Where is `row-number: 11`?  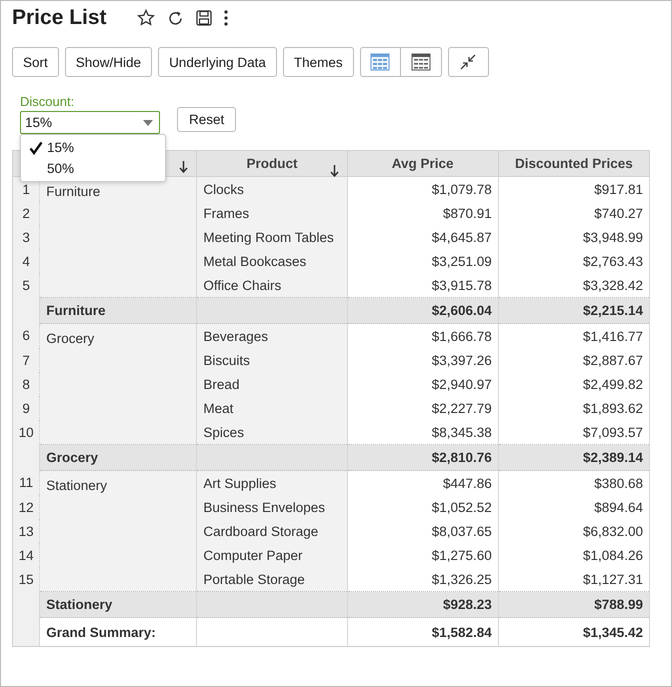
row-number: 11 is located at coordinates (26, 482).